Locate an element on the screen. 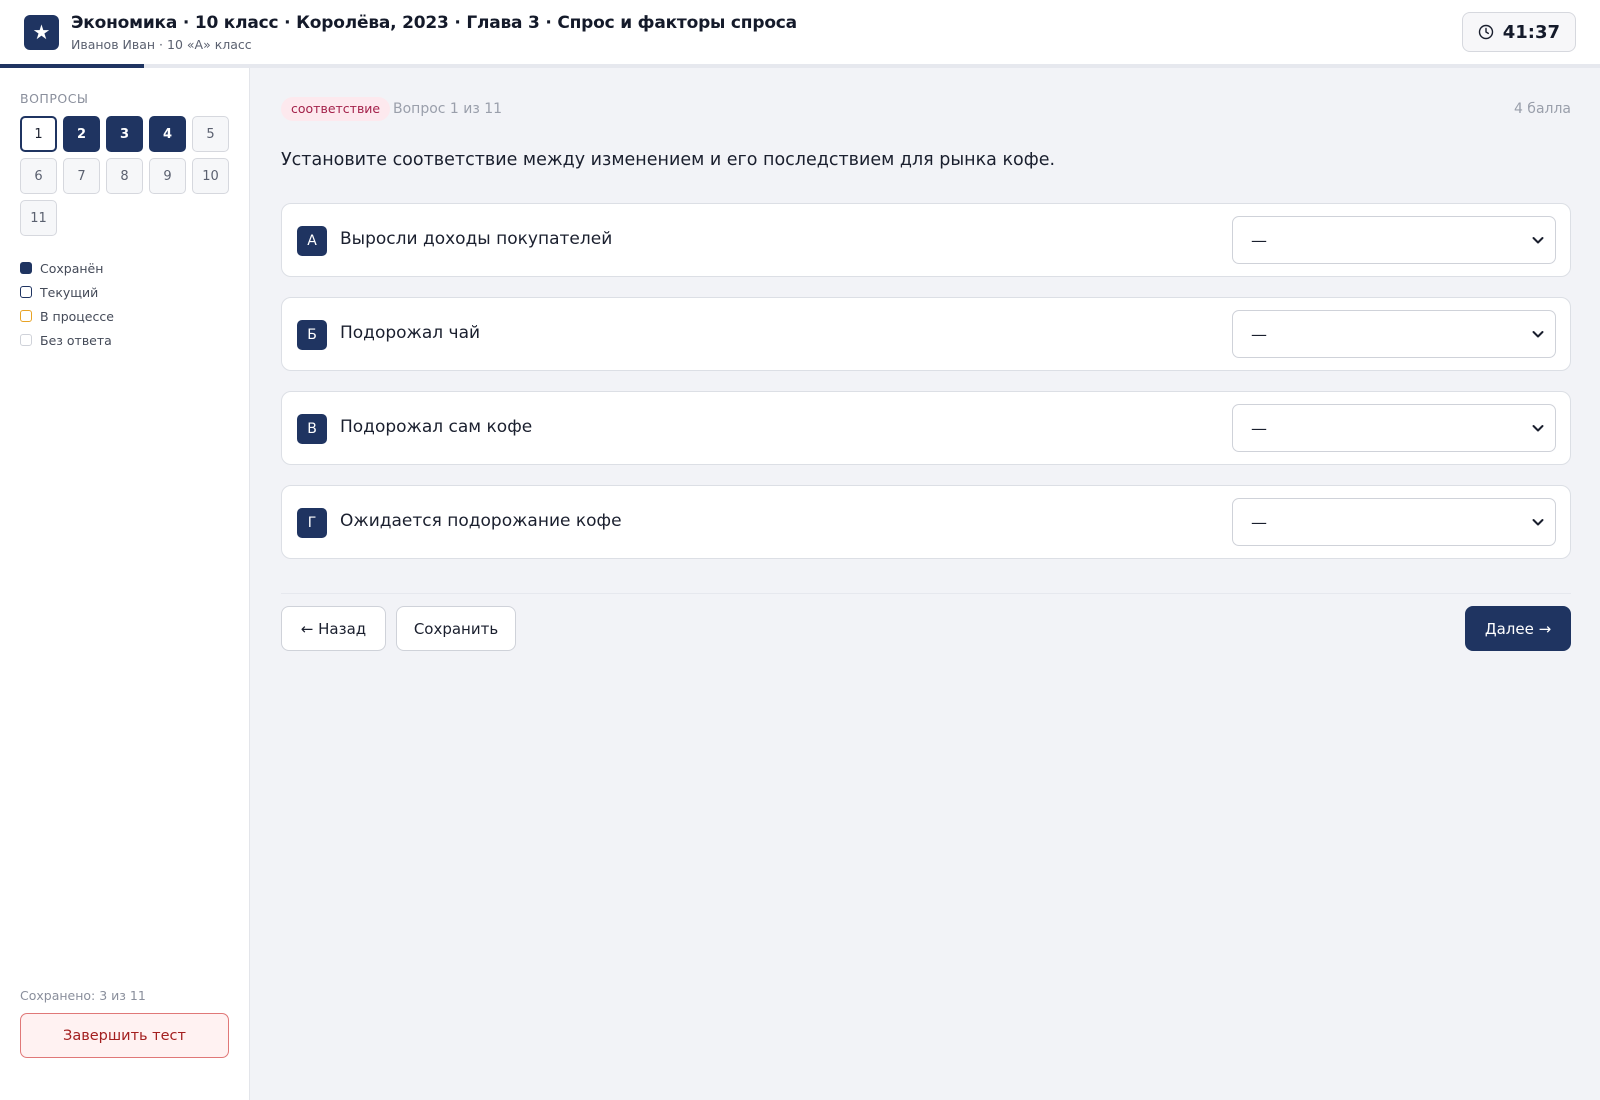 This screenshot has width=1600, height=1100. legend-no-answer: Без ответа is located at coordinates (67, 340).